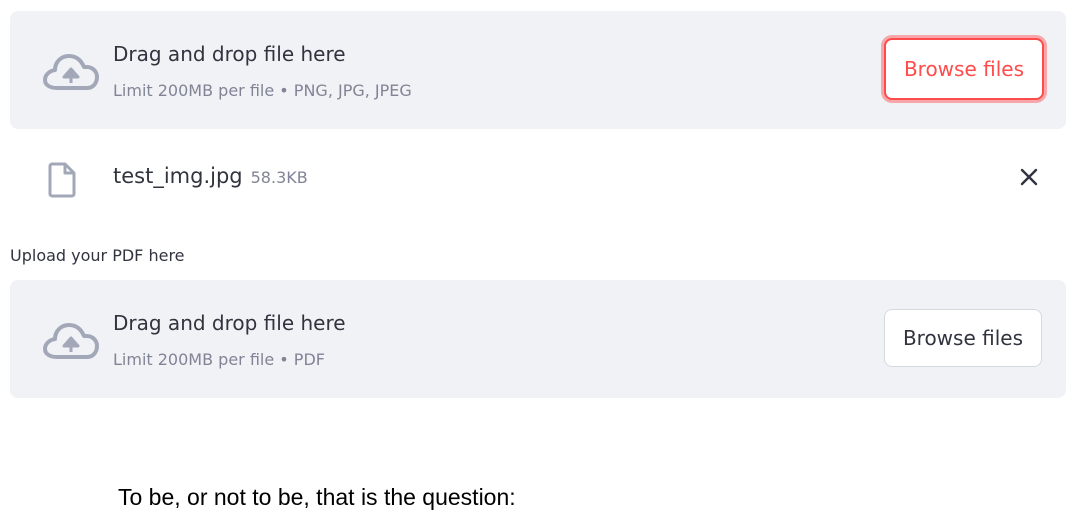 This screenshot has width=1088, height=511. I want to click on dropzone-limit-text: Limit 200MB per file • PDF, so click(219, 359).